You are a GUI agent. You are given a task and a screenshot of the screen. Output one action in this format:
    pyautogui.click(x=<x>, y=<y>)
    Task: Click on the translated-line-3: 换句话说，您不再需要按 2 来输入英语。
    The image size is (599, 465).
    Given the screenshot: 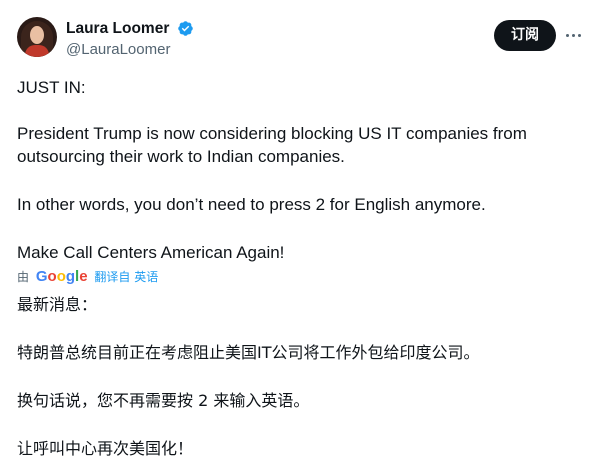 What is the action you would take?
    pyautogui.click(x=163, y=400)
    